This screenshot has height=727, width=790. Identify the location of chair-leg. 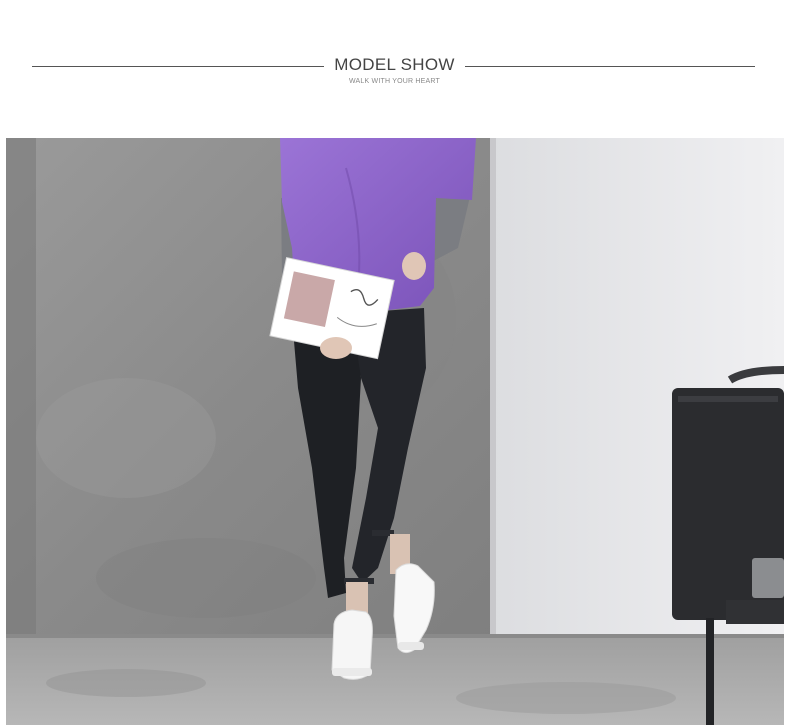
(710, 671).